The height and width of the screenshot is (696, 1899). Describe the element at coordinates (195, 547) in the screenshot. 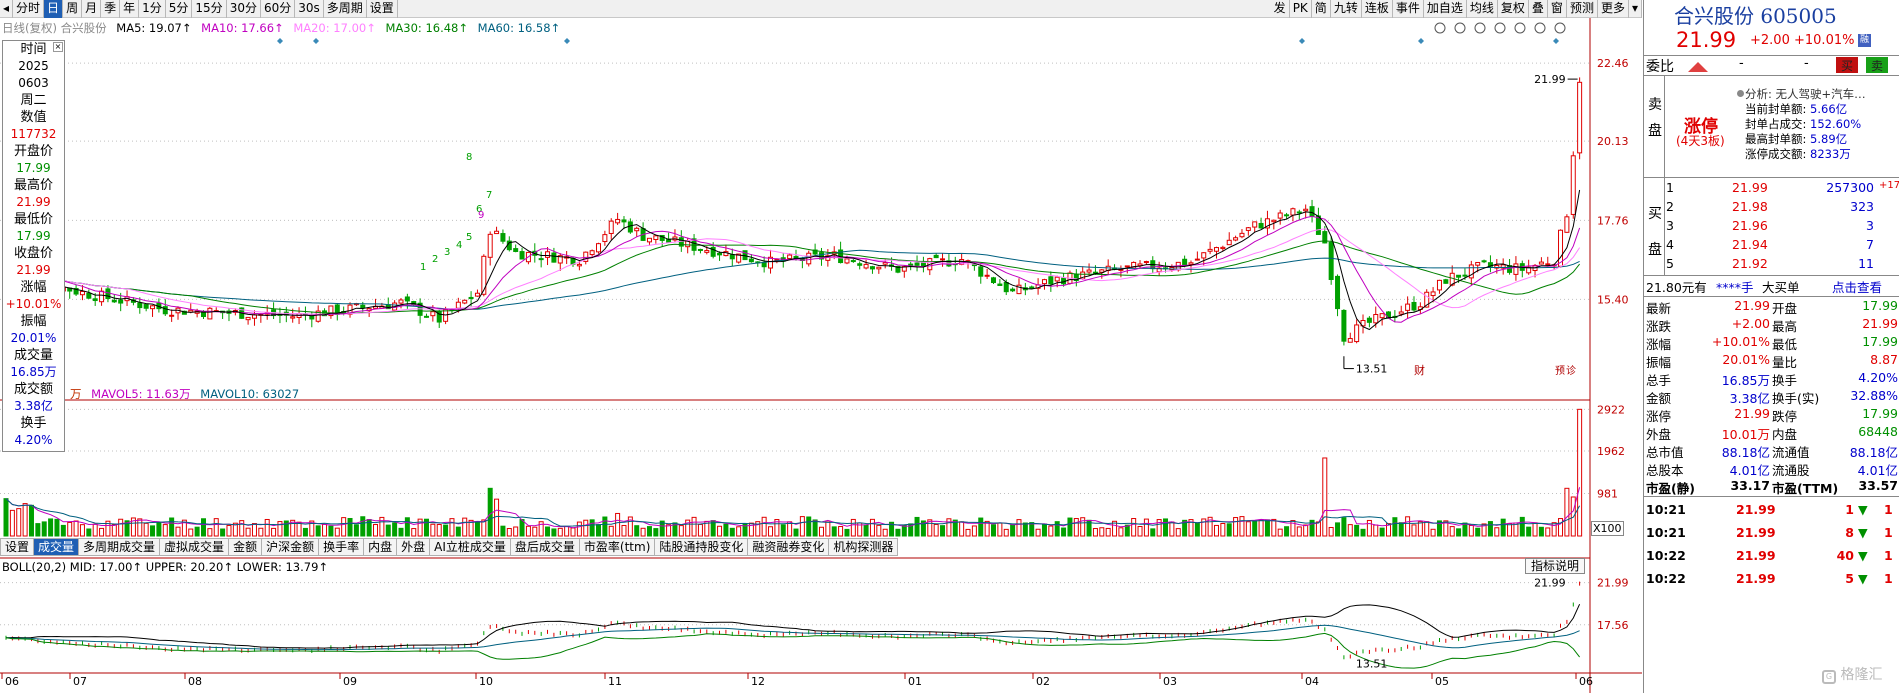

I see `indicator-tab: 虚拟成交量` at that location.